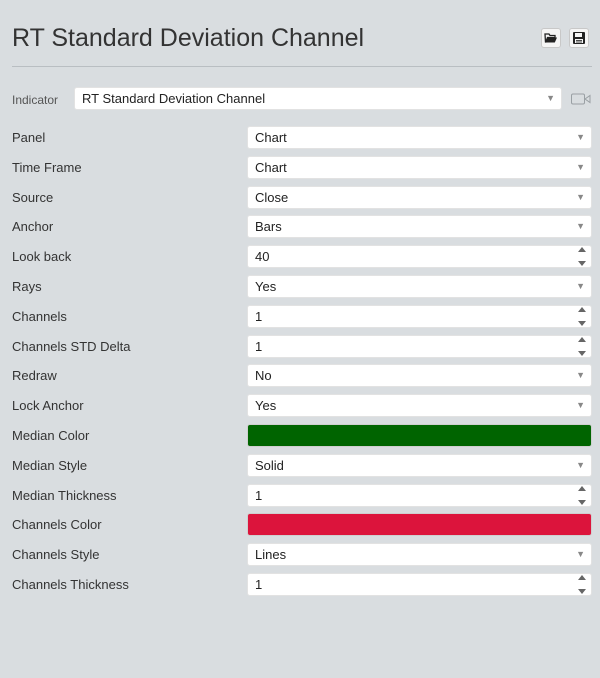  I want to click on median-color-label: Median Color, so click(51, 435).